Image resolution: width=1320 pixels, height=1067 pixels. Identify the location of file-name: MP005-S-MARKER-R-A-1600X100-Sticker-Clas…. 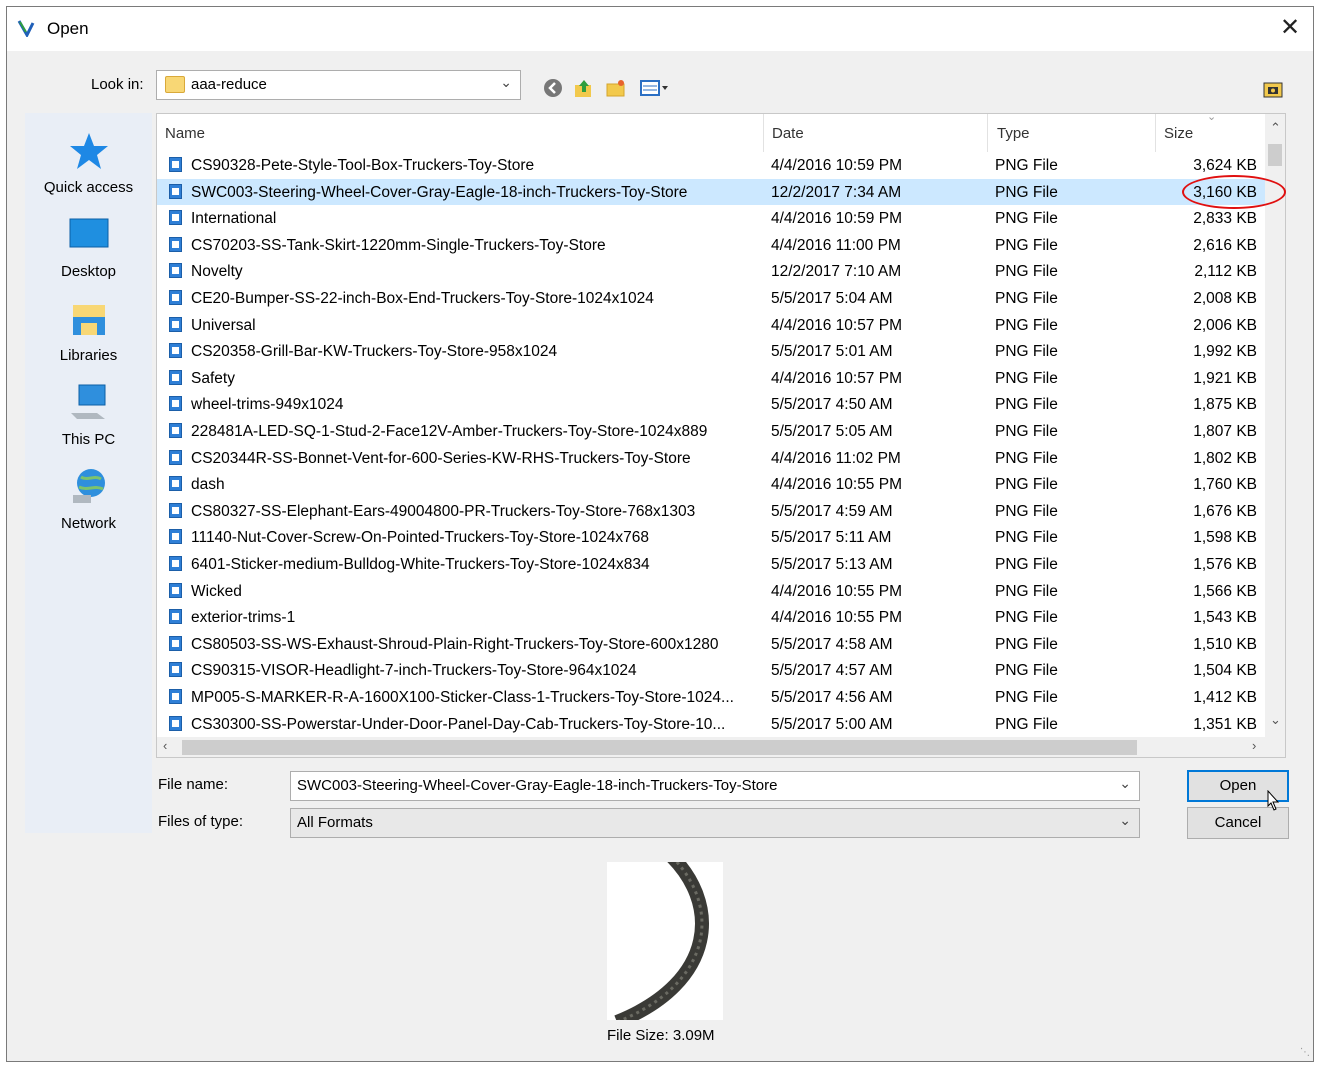
(462, 697).